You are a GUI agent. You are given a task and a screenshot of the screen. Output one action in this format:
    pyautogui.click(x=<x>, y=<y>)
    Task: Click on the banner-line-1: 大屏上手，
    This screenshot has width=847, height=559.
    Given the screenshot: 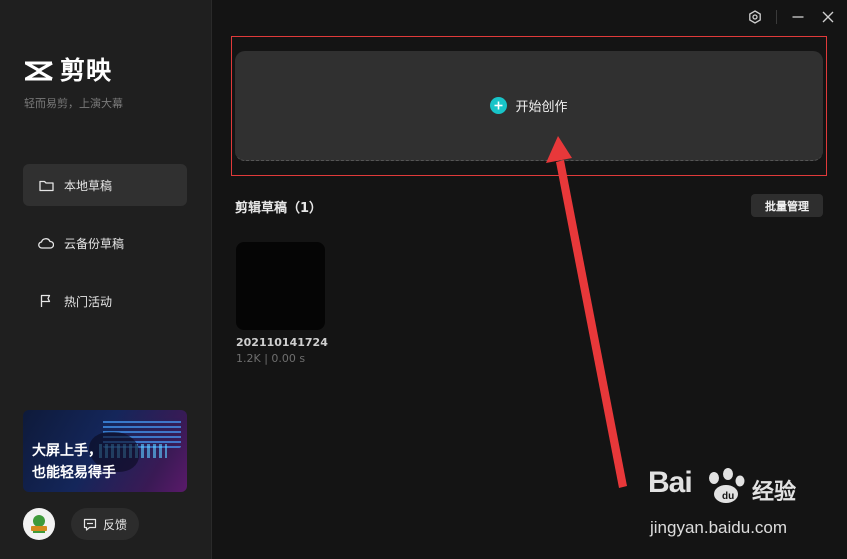 What is the action you would take?
    pyautogui.click(x=67, y=451)
    